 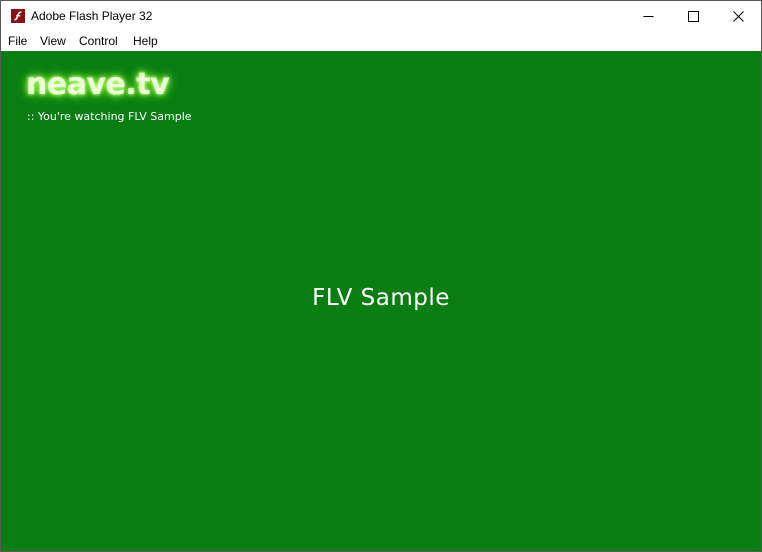 I want to click on video-title: FLV Sample, so click(x=381, y=298).